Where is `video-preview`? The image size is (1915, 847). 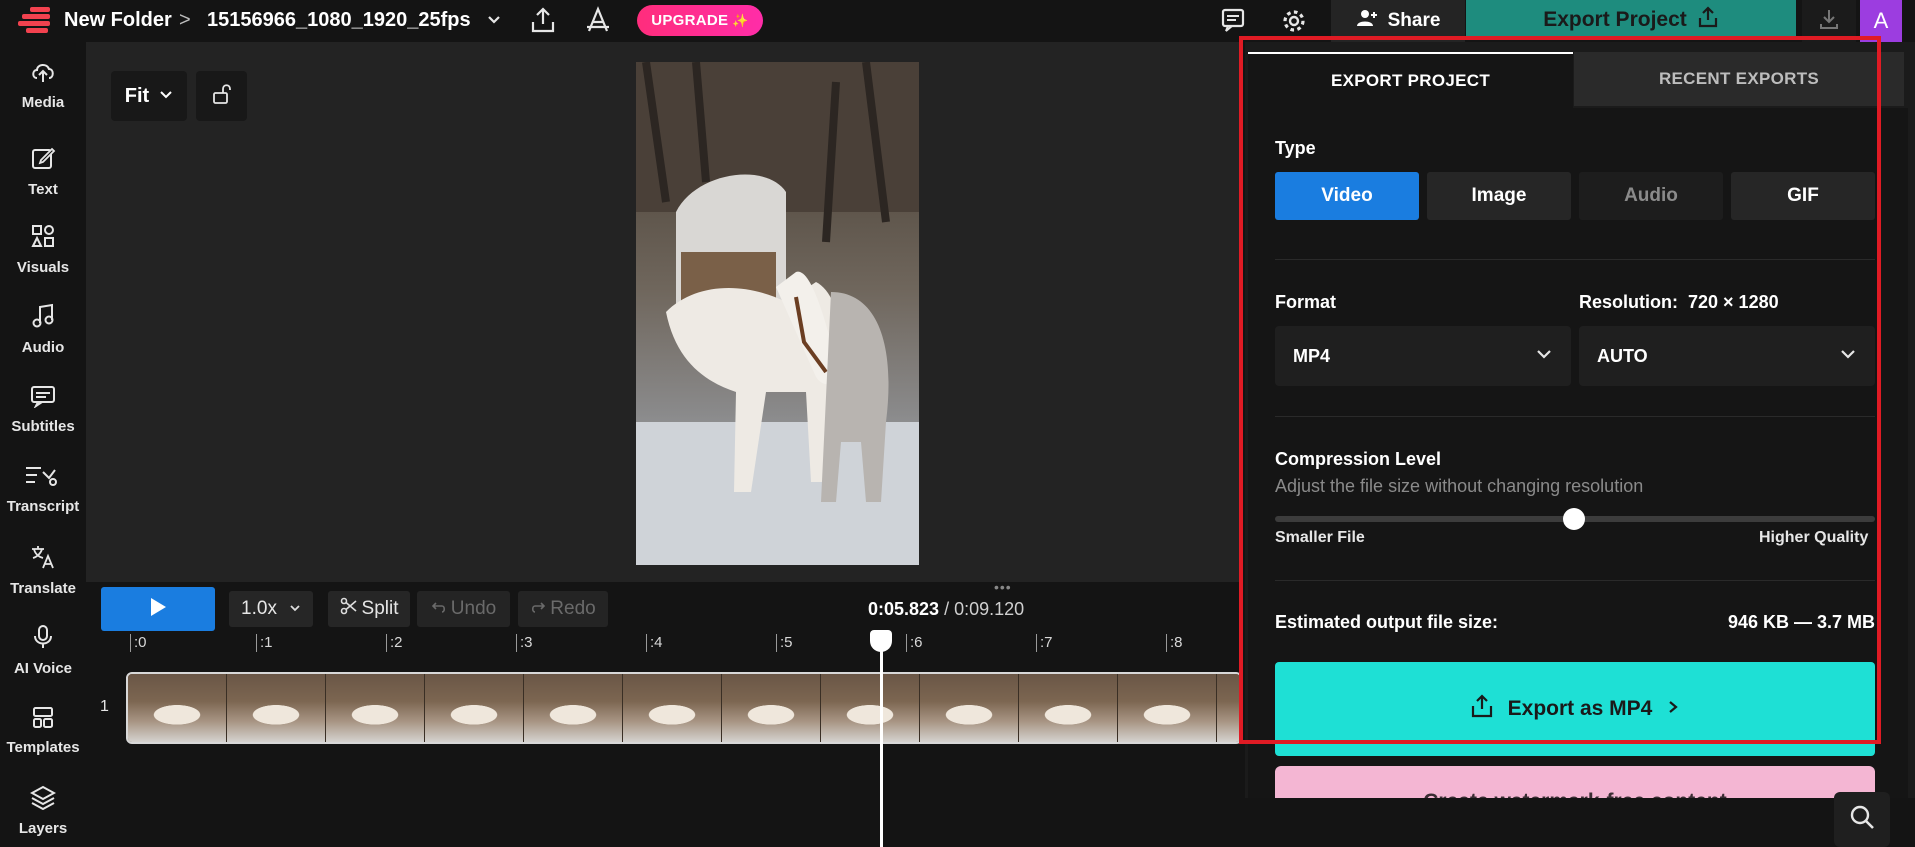
video-preview is located at coordinates (777, 313).